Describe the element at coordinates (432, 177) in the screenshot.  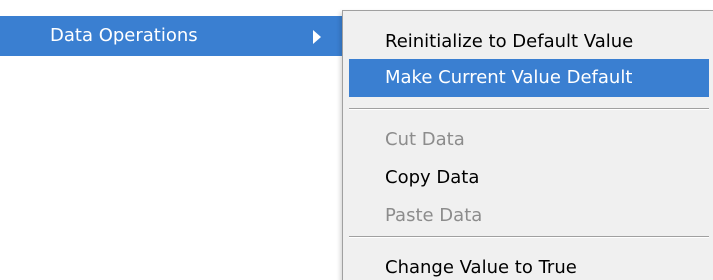
I see `menu-item-label: Copy Data` at that location.